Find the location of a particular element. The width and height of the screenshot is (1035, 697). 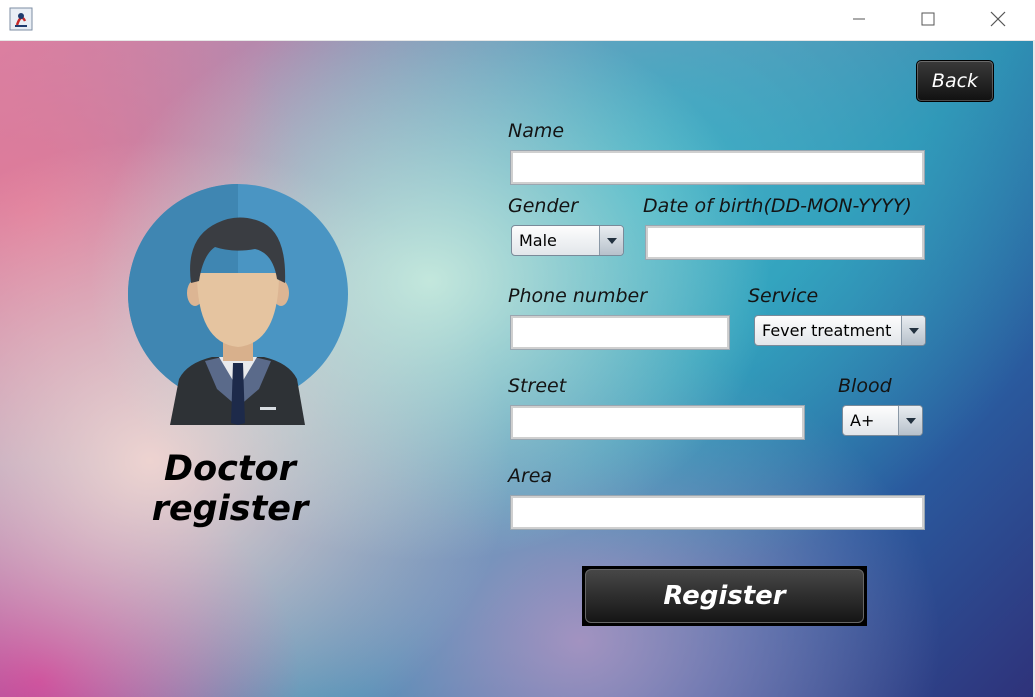

register-button: Register is located at coordinates (724, 596).